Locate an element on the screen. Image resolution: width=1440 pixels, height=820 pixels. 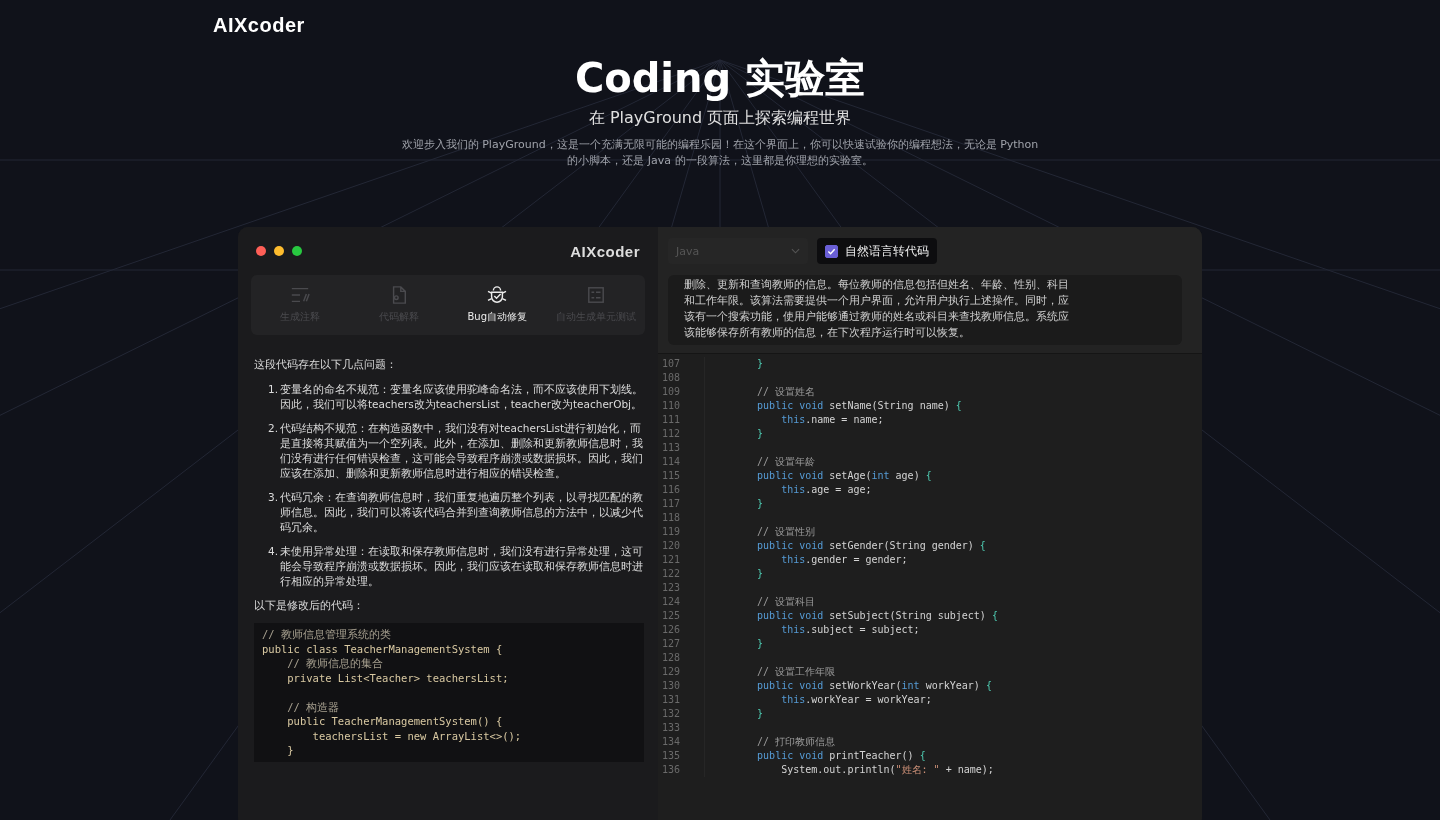
hero-title: Coding 实验室 is located at coordinates (720, 78).